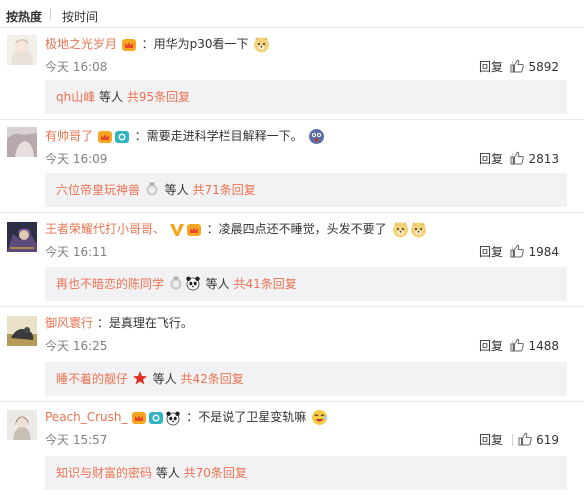 The height and width of the screenshot is (495, 584). I want to click on comment-text: ：用华为p30看一下, so click(195, 44).